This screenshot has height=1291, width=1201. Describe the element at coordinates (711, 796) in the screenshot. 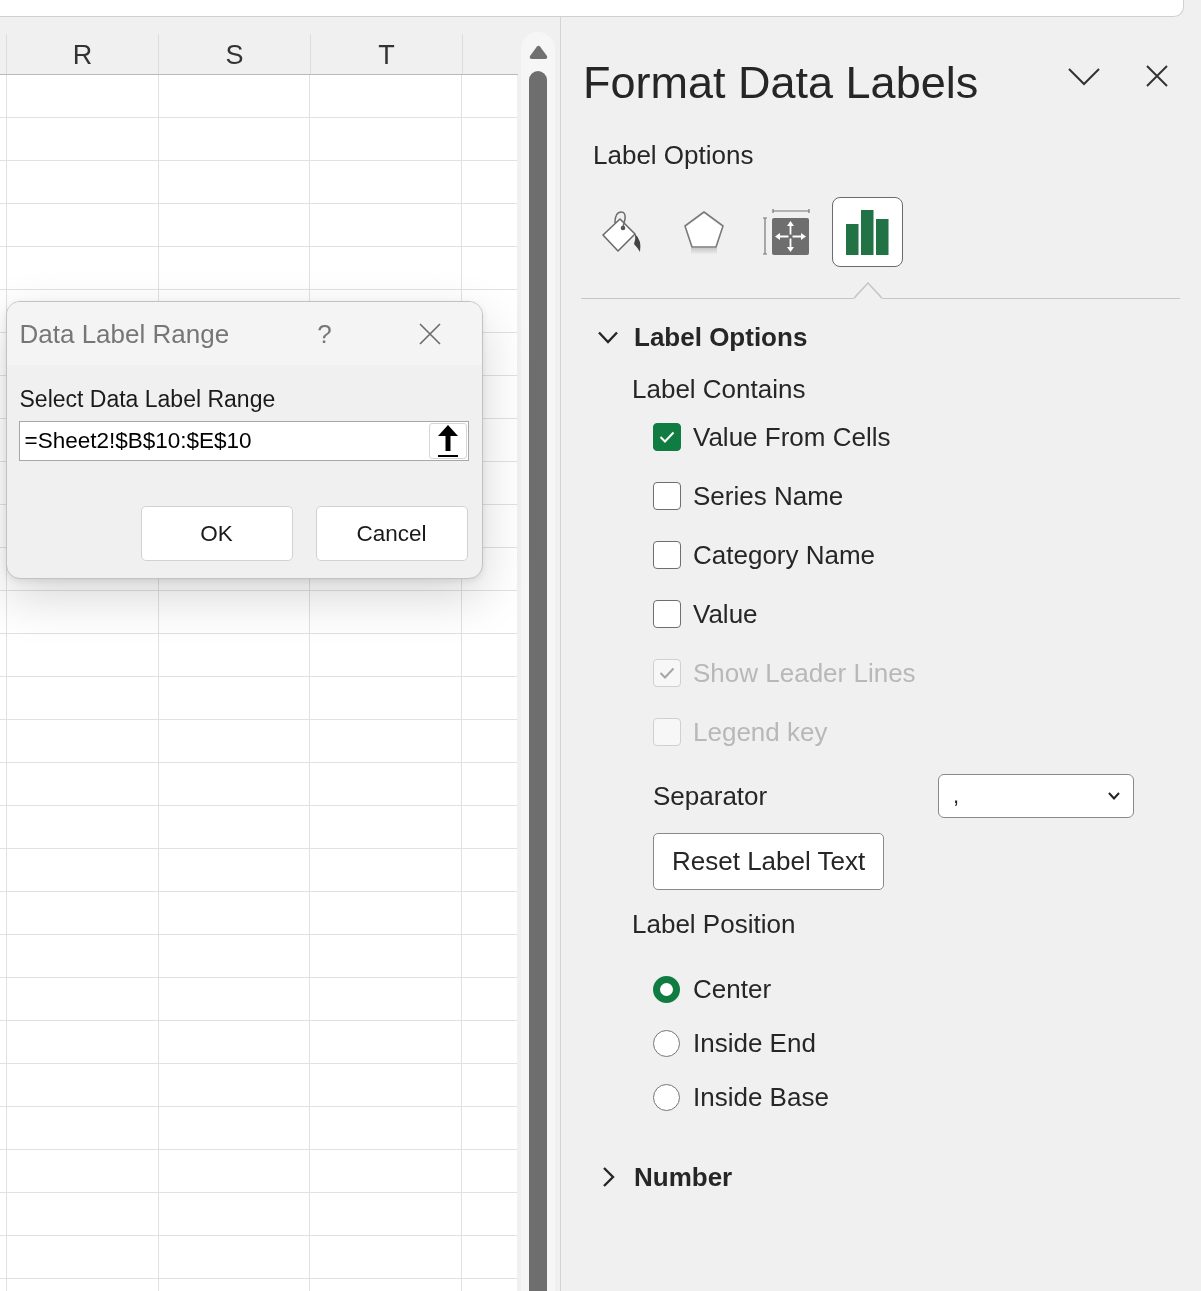

I see `separator-label: Separator` at that location.